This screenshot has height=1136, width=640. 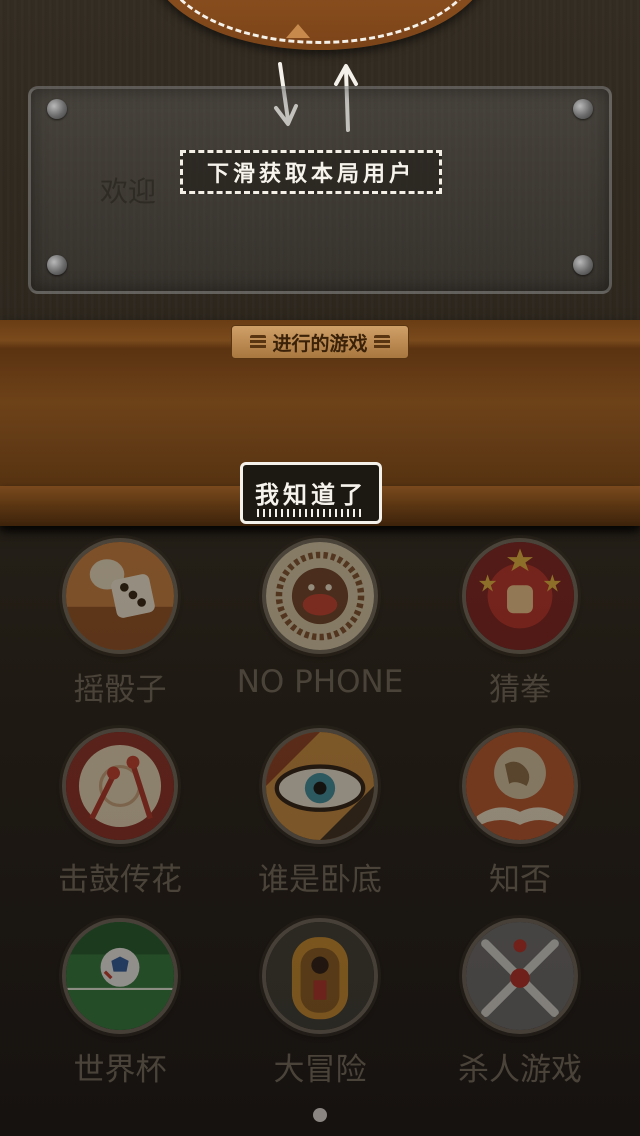 What do you see at coordinates (520, 690) in the screenshot?
I see `game-label: 猜拳` at bounding box center [520, 690].